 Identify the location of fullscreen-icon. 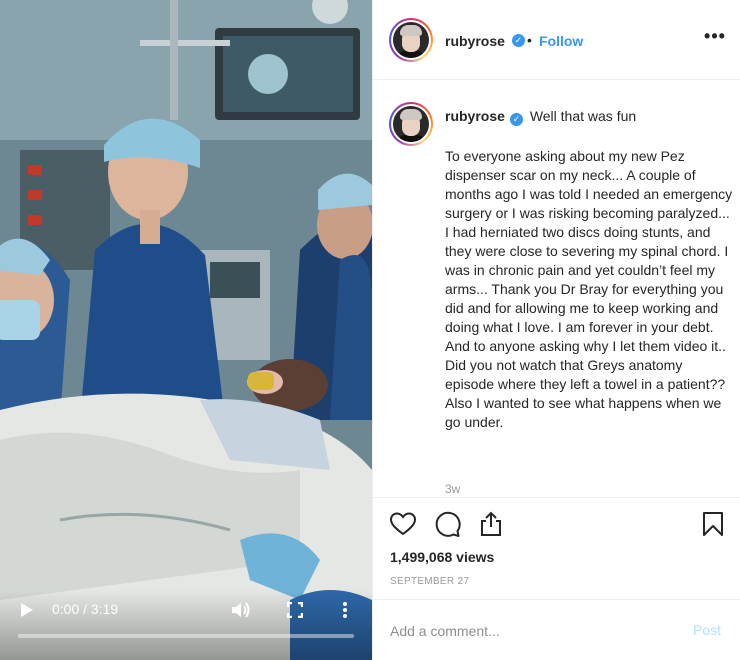
(295, 610).